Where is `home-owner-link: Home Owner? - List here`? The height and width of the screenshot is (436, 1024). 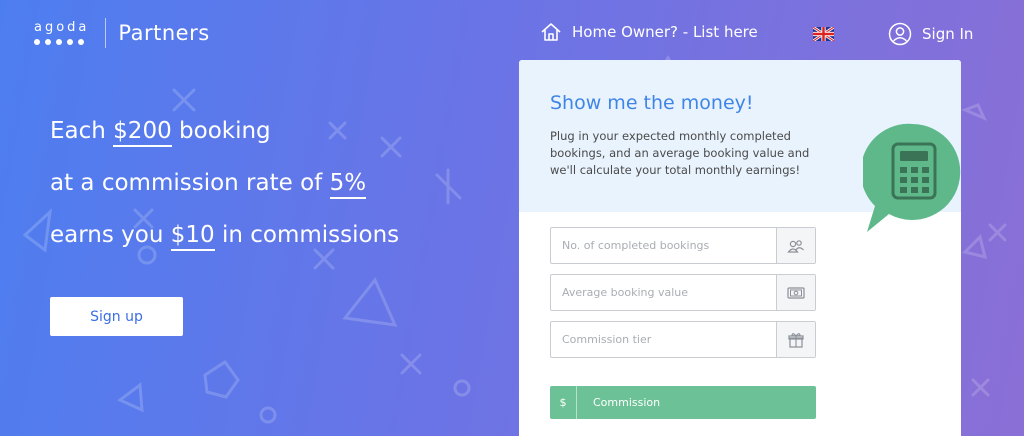
home-owner-link: Home Owner? - List here is located at coordinates (649, 32).